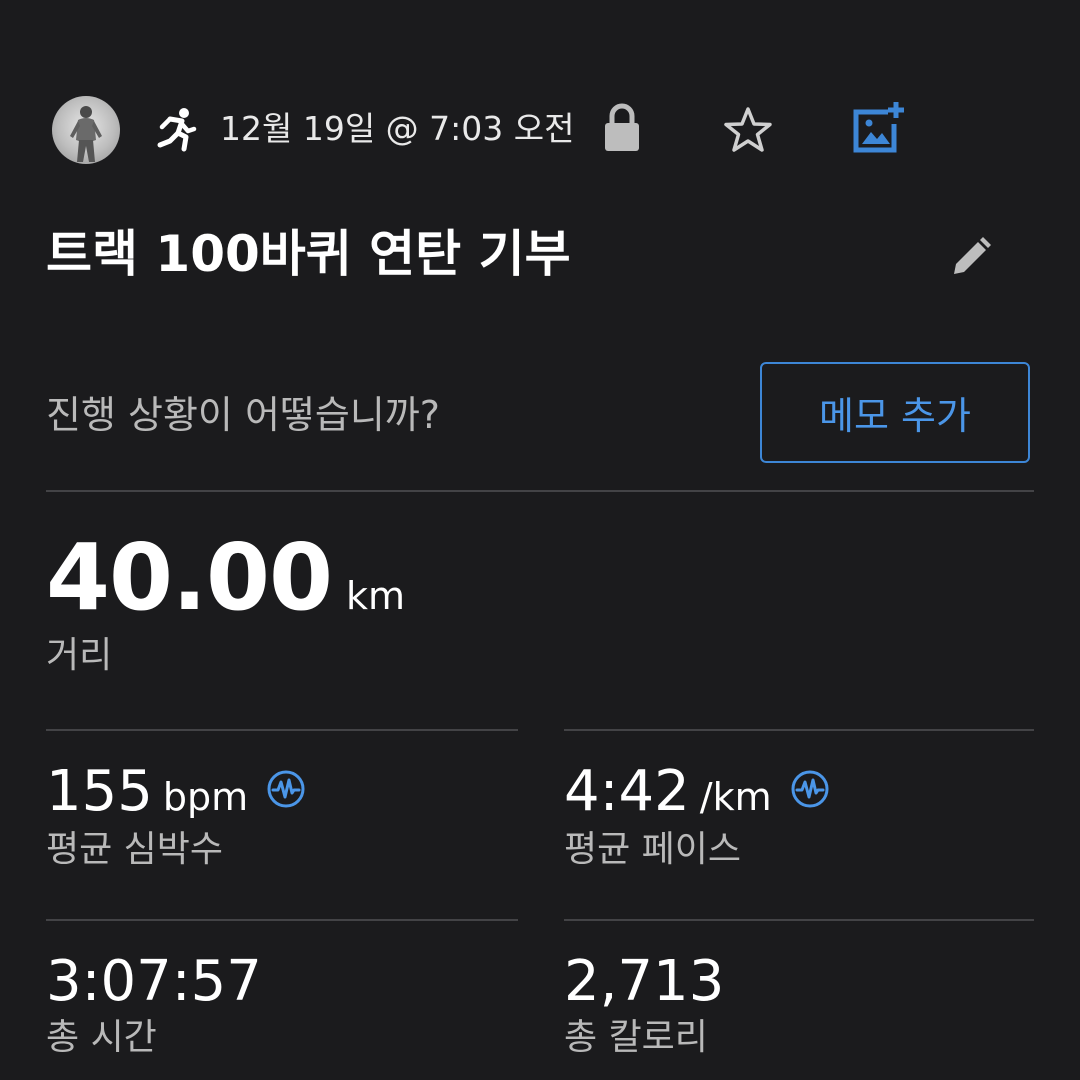 This screenshot has width=1080, height=1080. What do you see at coordinates (810, 789) in the screenshot?
I see `pace-badge-icon` at bounding box center [810, 789].